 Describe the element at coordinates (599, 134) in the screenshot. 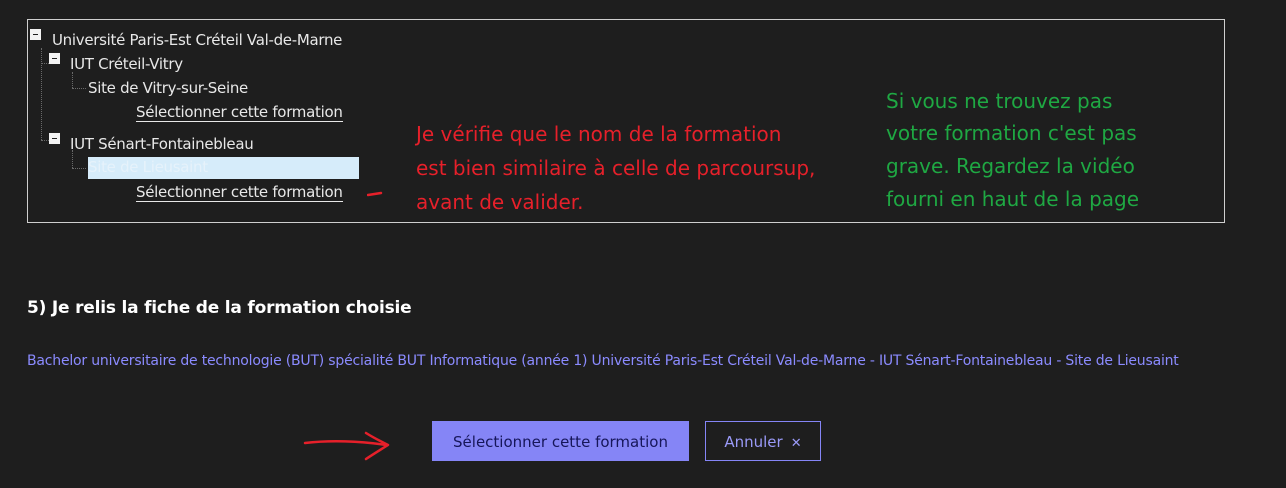

I see `red-annotation-line: Je vérifie que le nom de la formation` at that location.